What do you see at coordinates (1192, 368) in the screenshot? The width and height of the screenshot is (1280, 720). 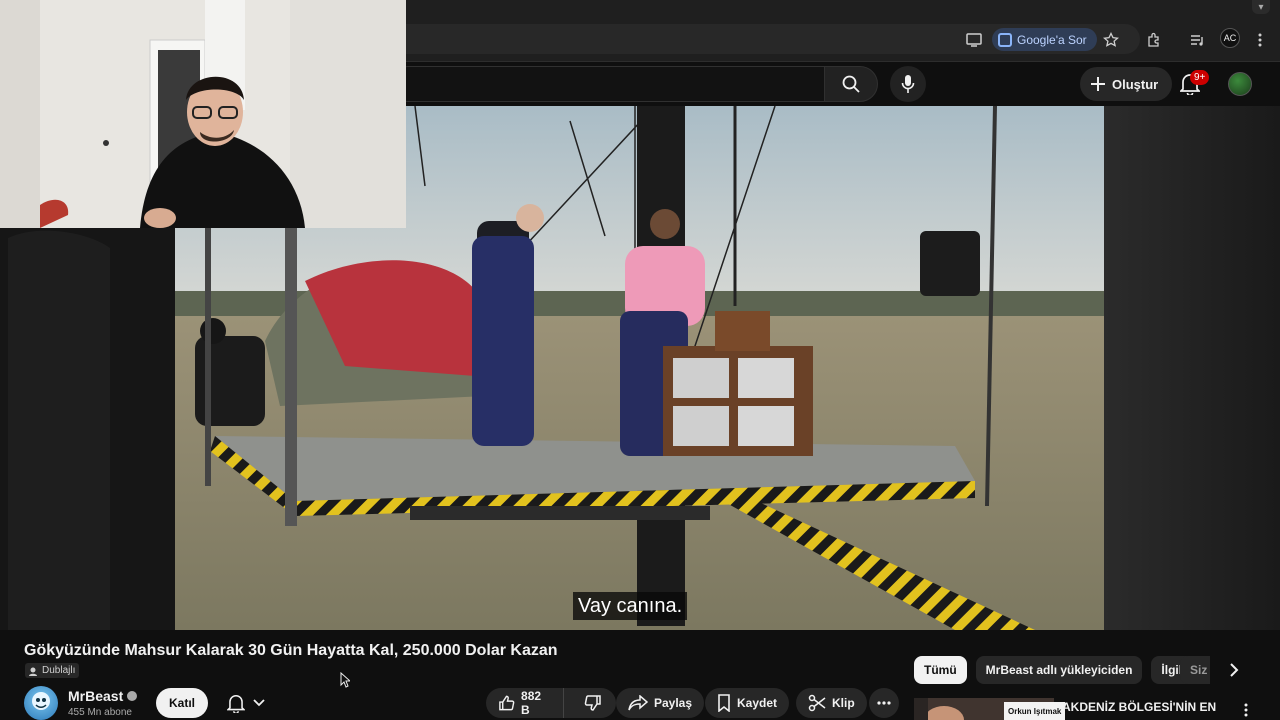 I see `player-right-margin` at bounding box center [1192, 368].